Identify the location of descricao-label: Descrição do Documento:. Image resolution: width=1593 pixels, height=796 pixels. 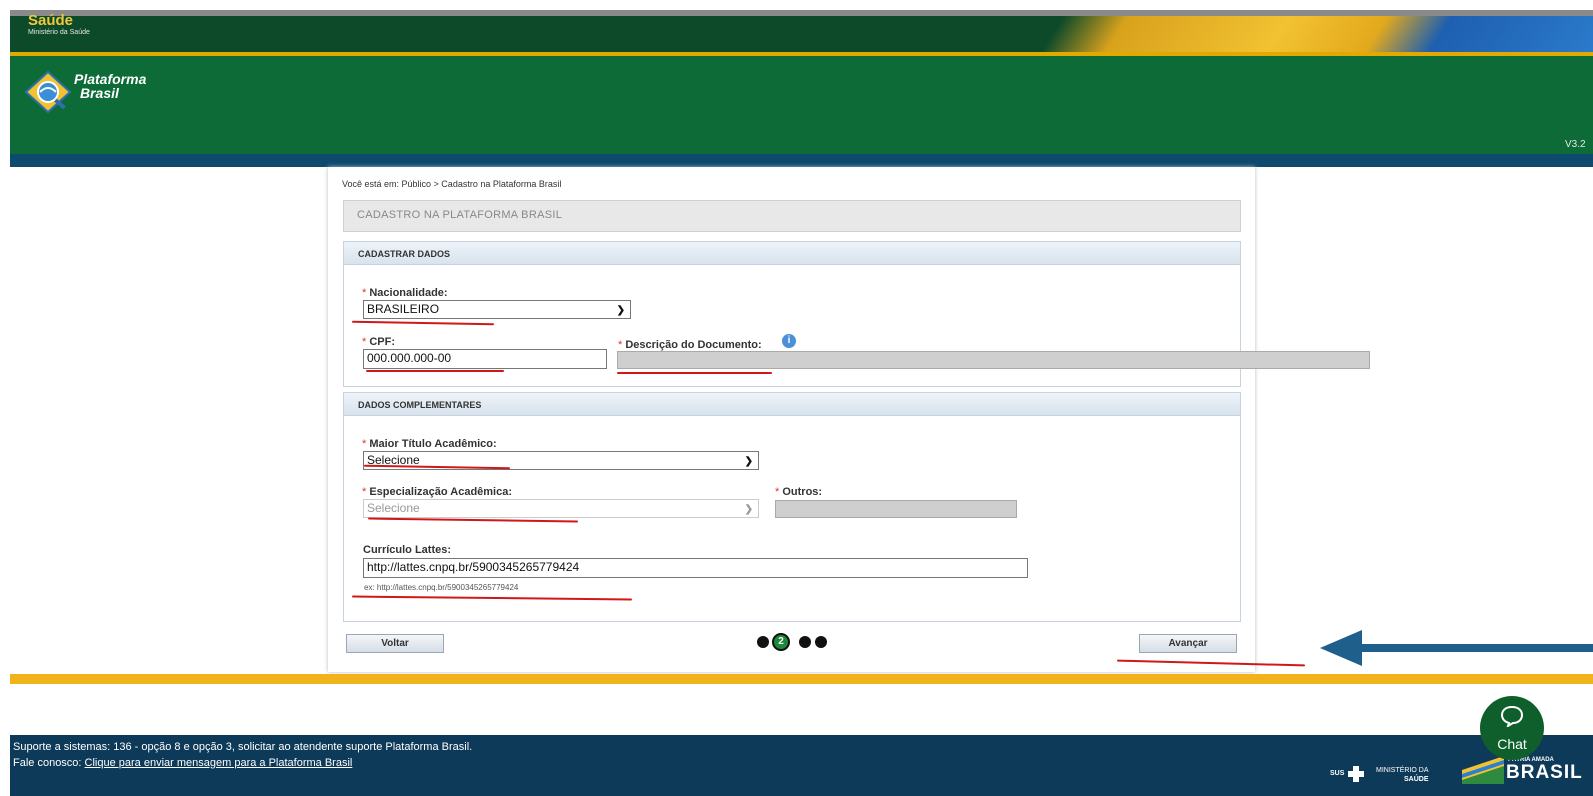
(693, 345).